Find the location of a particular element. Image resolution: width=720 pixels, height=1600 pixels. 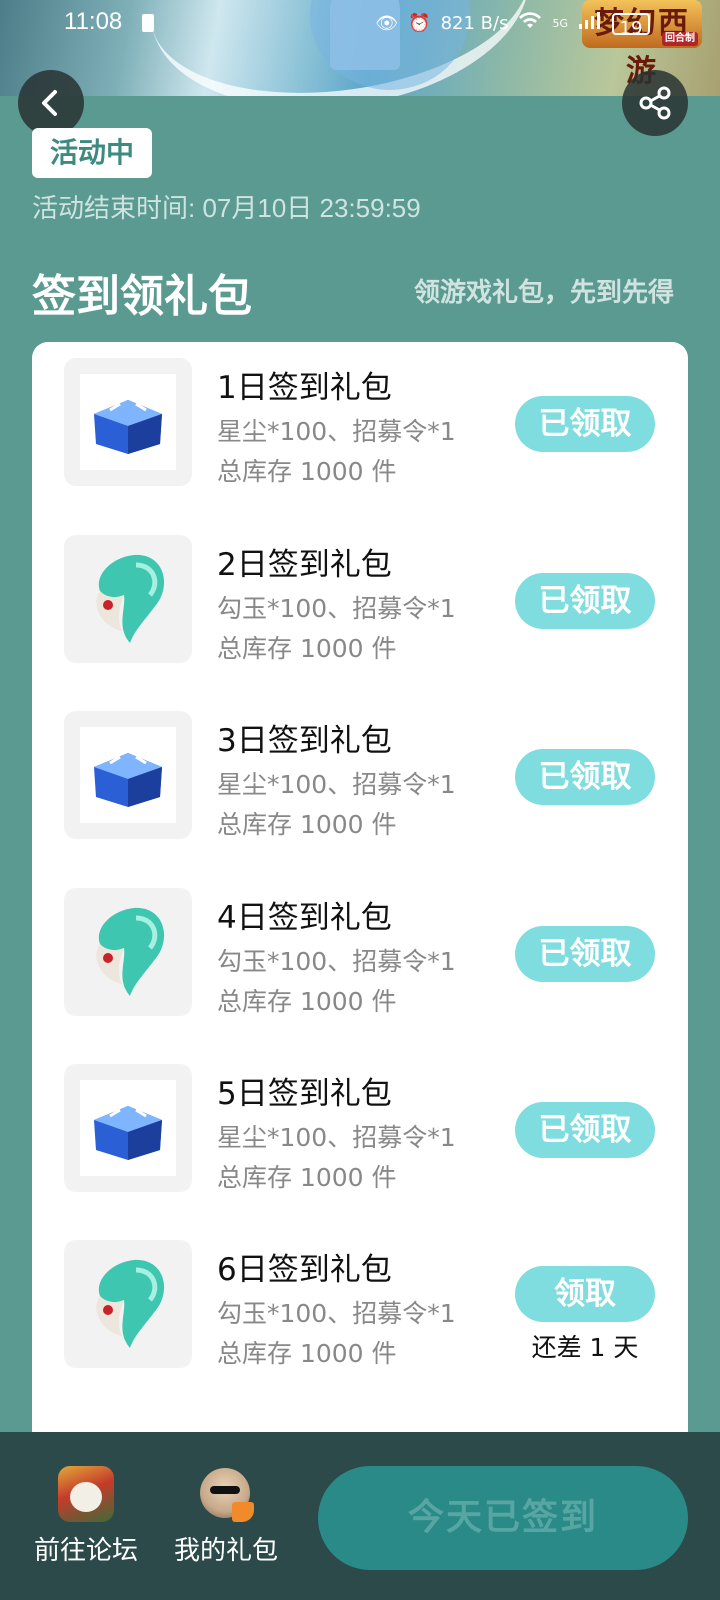

gift-title: 5日签到礼包 is located at coordinates (304, 1094).